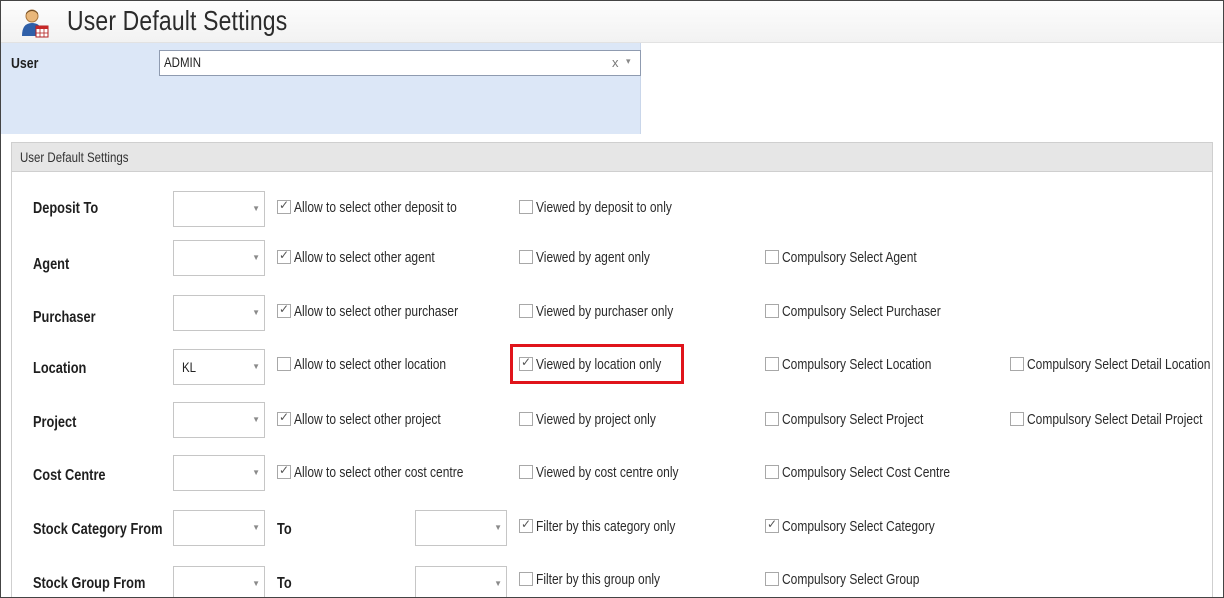 Image resolution: width=1224 pixels, height=598 pixels. What do you see at coordinates (55, 422) in the screenshot?
I see `row-label-project: Project` at bounding box center [55, 422].